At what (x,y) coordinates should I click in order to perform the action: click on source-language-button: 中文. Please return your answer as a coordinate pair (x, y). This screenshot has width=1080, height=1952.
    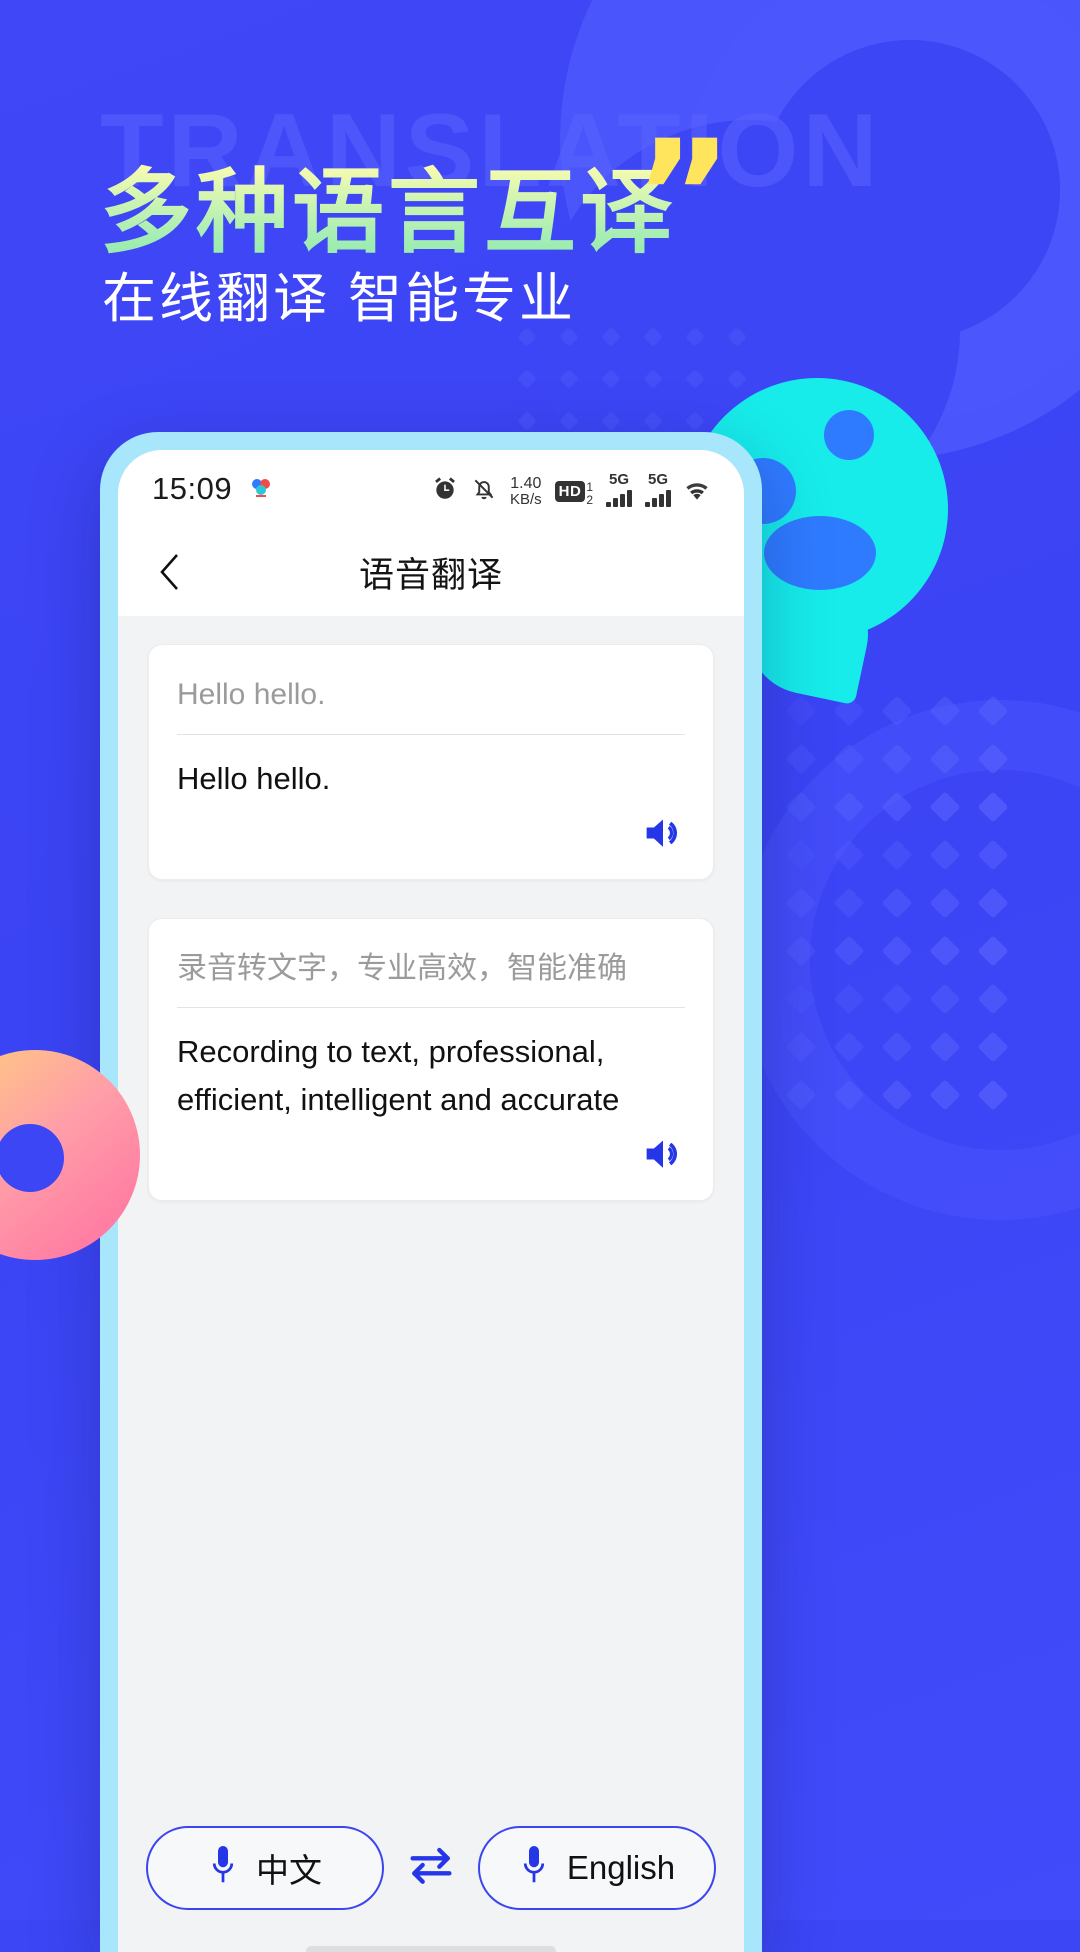
    Looking at the image, I should click on (265, 1868).